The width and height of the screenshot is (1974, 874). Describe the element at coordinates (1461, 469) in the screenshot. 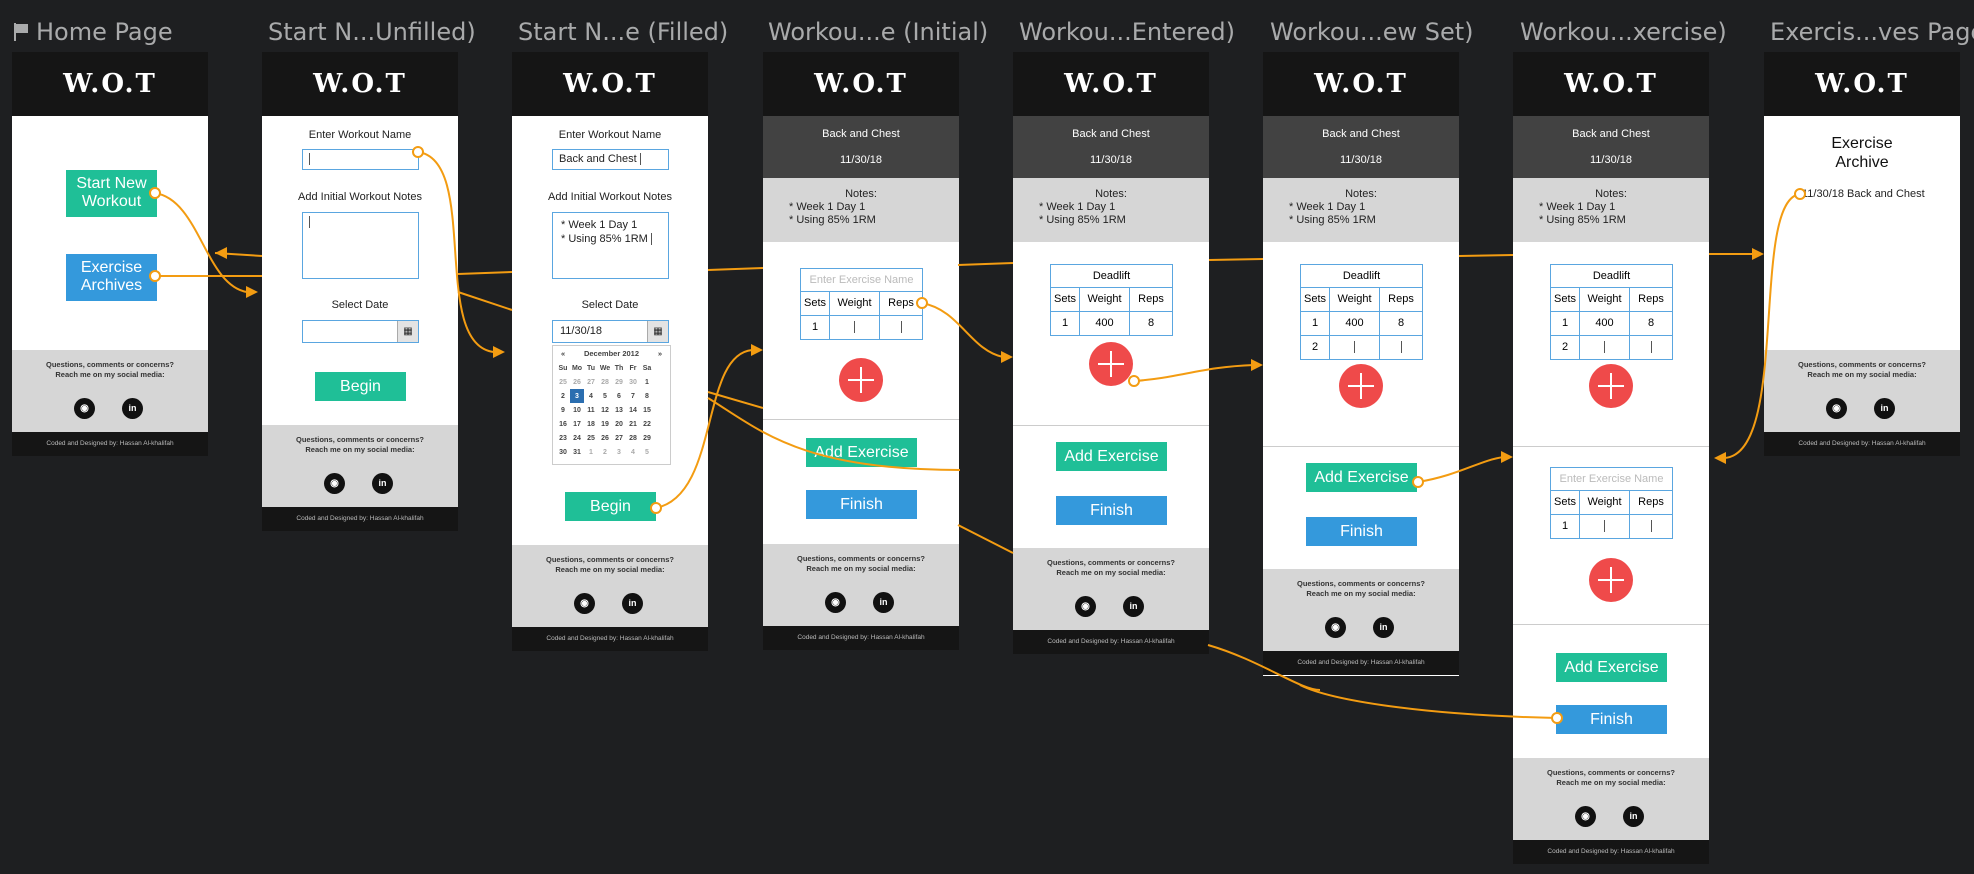

I see `wire-add-exercise-to-new` at that location.